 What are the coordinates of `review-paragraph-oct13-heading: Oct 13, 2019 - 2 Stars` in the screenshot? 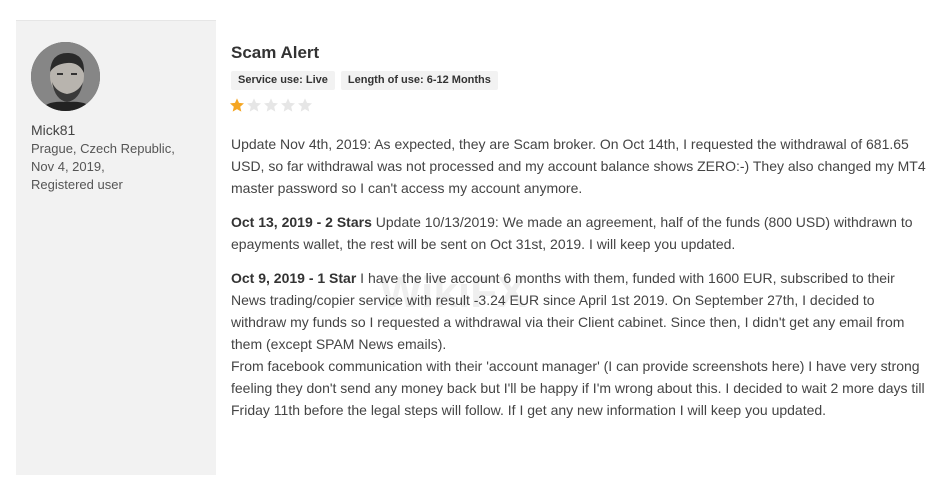 It's located at (301, 222).